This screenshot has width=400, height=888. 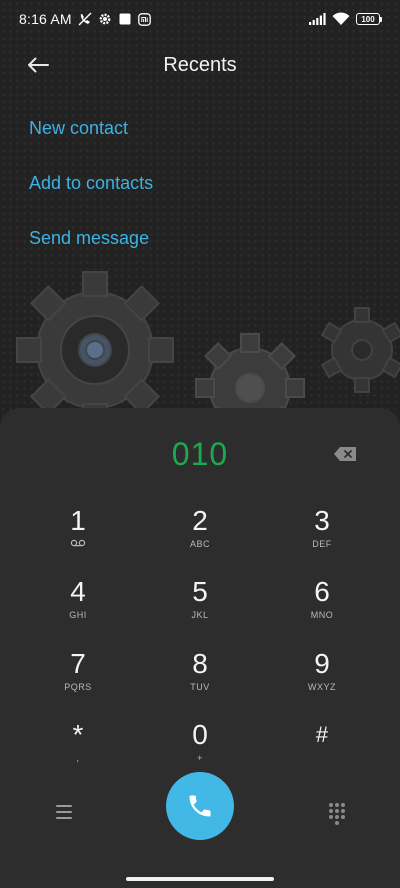 I want to click on key-letters: GHI, so click(x=78, y=615).